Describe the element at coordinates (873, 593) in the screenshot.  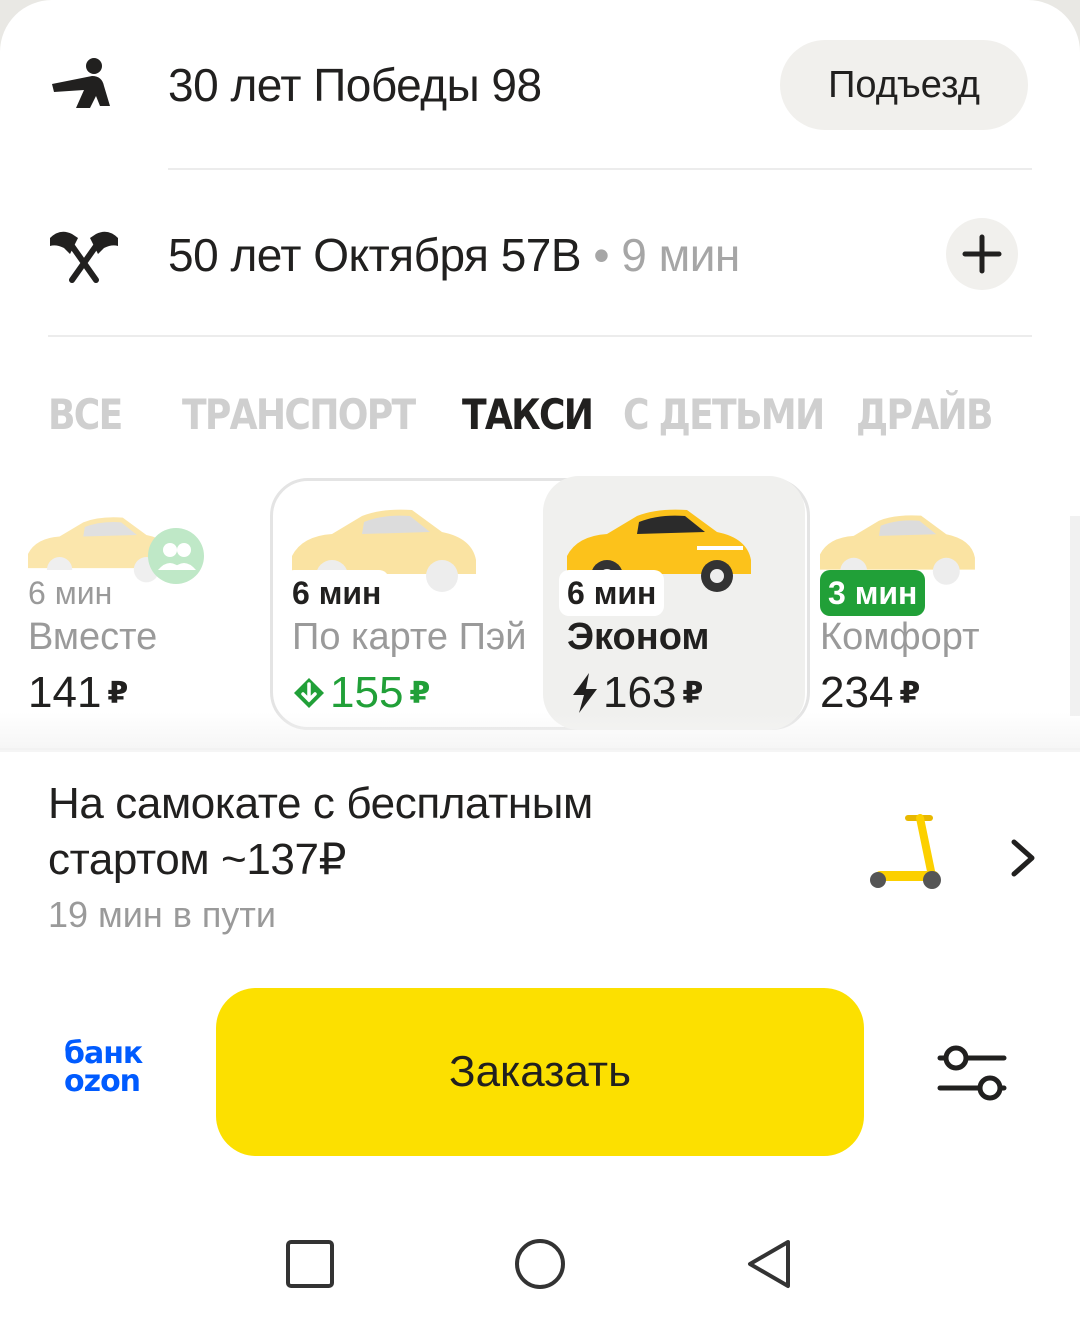
I see `tariff-eta: 3 мин` at that location.